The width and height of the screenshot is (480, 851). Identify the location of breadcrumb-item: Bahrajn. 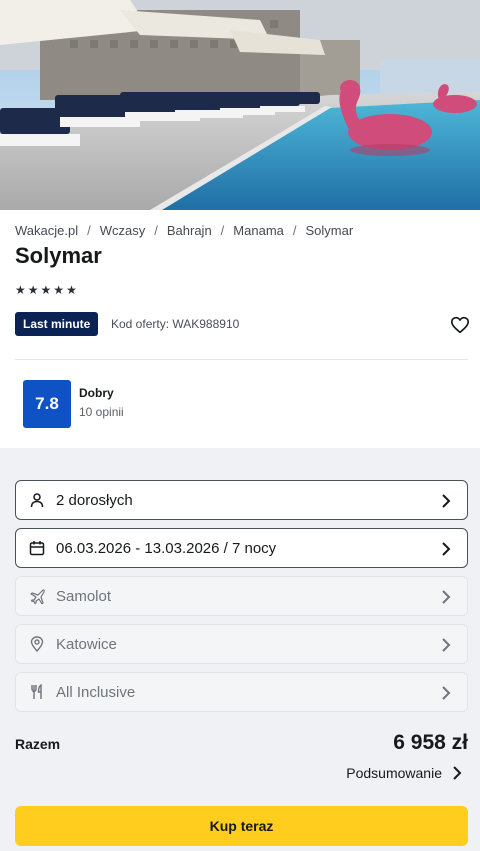
(189, 230).